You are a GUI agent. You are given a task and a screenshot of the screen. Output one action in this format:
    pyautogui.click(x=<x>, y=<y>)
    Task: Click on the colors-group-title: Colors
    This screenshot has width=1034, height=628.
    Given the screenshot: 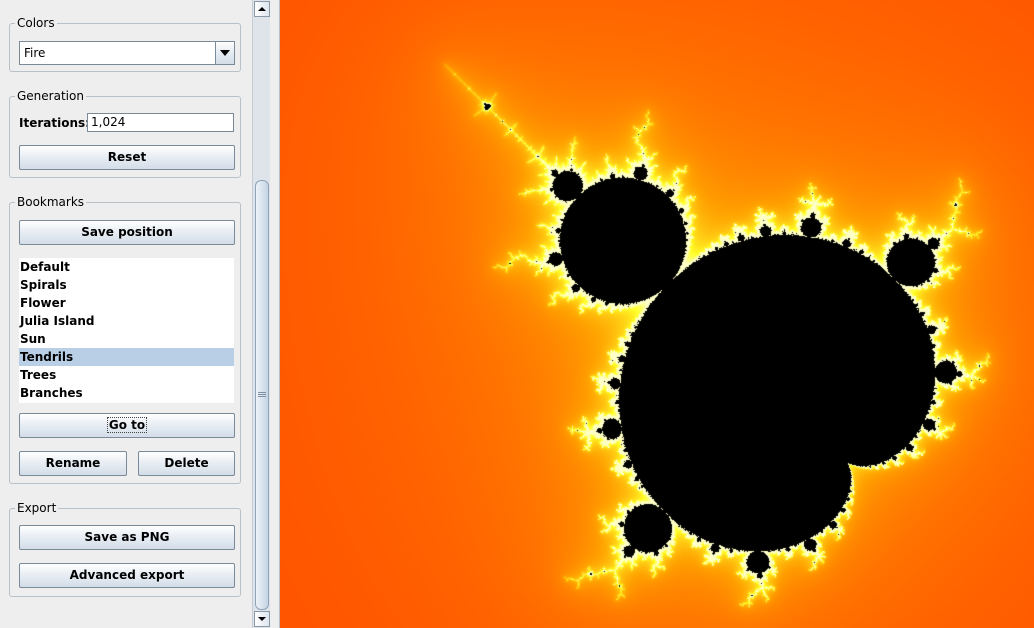 What is the action you would take?
    pyautogui.click(x=36, y=23)
    